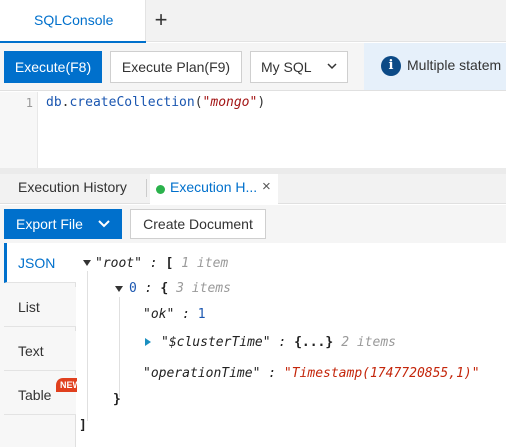  What do you see at coordinates (53, 67) in the screenshot?
I see `execute-button: Execute(F8)` at bounding box center [53, 67].